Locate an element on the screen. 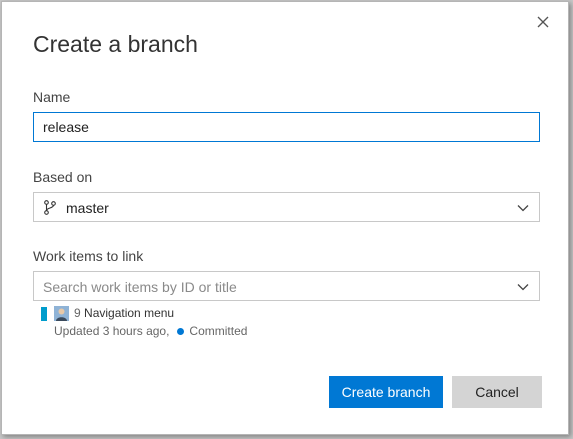 This screenshot has height=439, width=573. work-item-title-line: 9 Navigation menu is located at coordinates (124, 313).